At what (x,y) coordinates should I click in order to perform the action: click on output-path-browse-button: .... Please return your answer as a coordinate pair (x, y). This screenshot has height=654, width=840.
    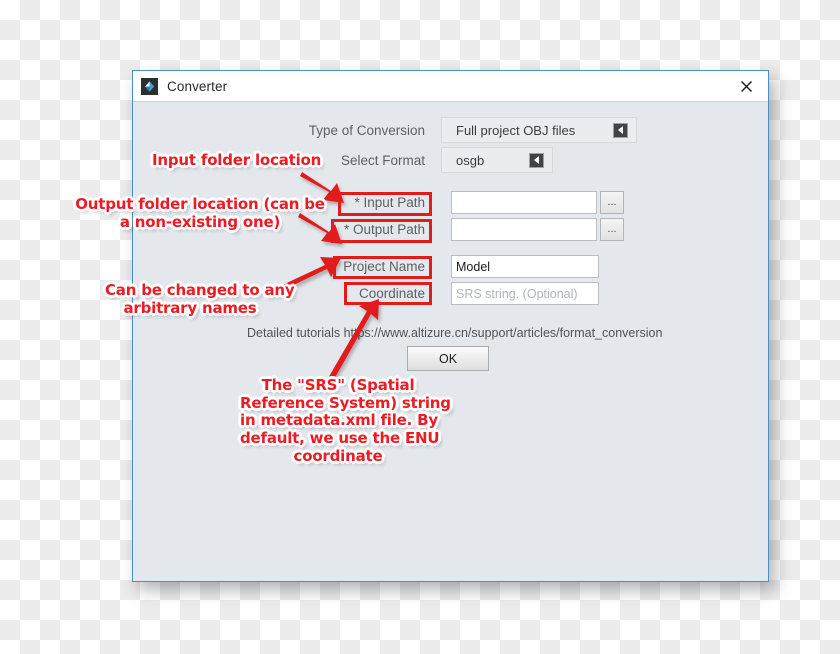
    Looking at the image, I should click on (612, 229).